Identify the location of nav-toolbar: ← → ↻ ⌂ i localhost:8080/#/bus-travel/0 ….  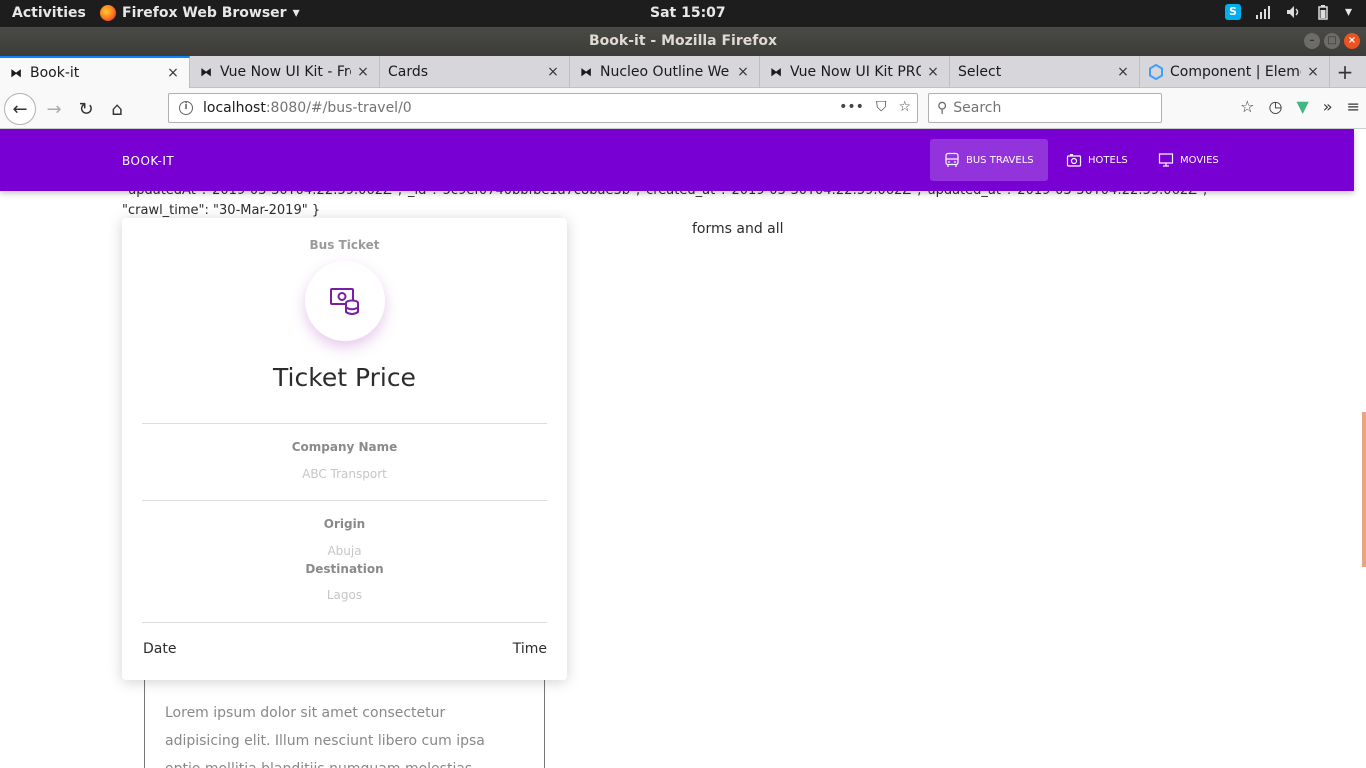
(683, 108).